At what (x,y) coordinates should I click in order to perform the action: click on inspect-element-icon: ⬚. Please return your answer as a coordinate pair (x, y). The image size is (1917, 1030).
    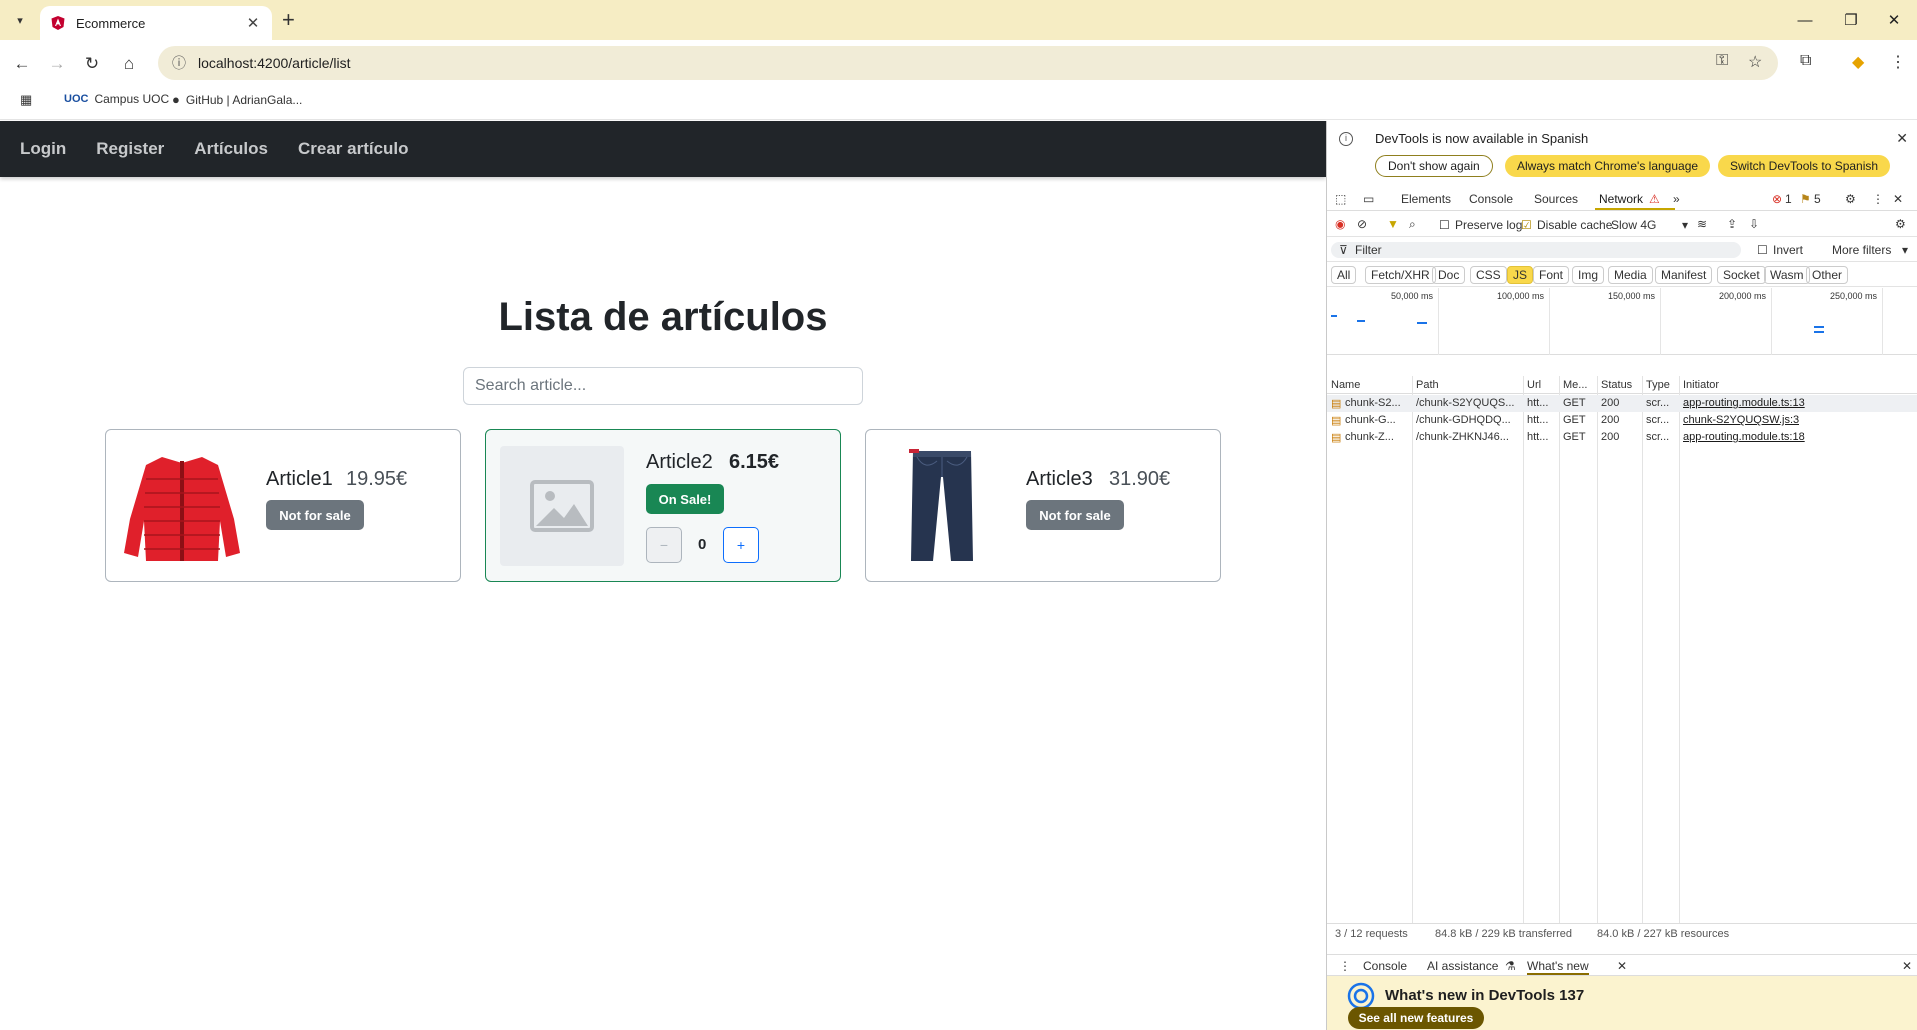
    Looking at the image, I should click on (1340, 199).